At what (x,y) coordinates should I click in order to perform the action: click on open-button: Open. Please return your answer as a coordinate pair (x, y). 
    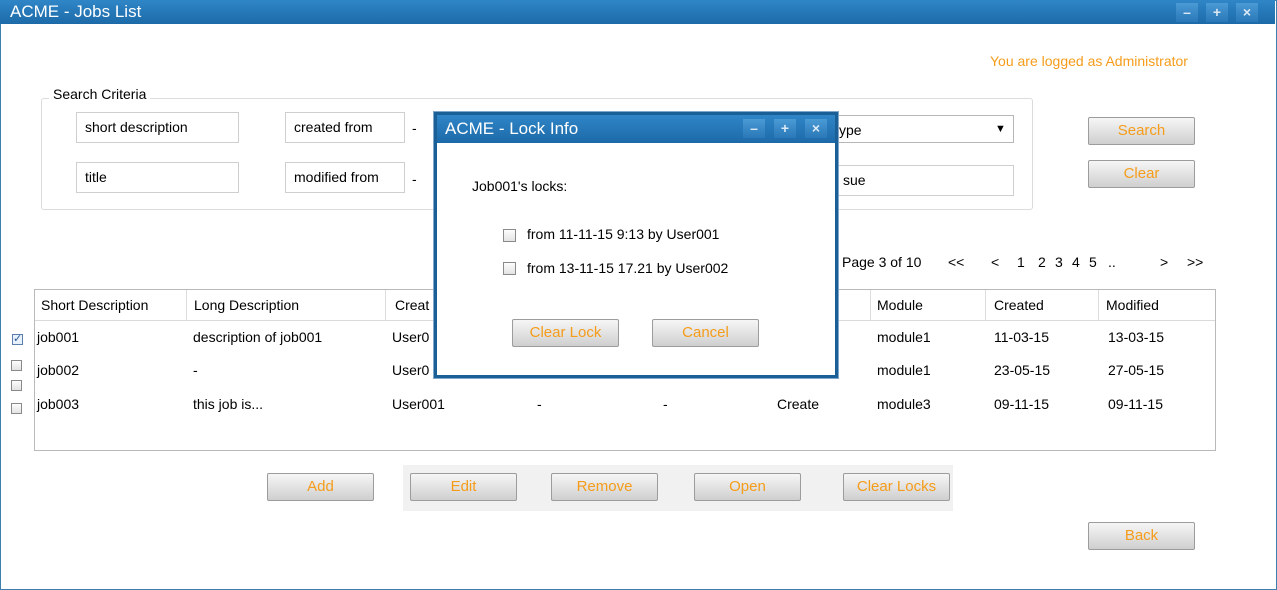
    Looking at the image, I should click on (747, 487).